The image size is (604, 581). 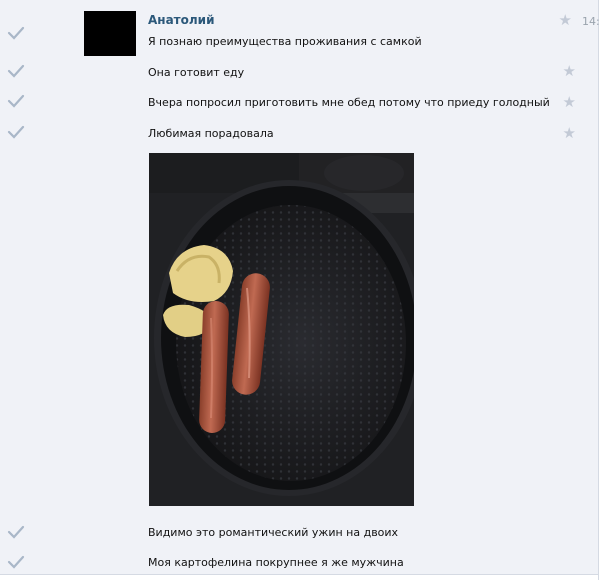 What do you see at coordinates (591, 21) in the screenshot?
I see `message-time: 14:` at bounding box center [591, 21].